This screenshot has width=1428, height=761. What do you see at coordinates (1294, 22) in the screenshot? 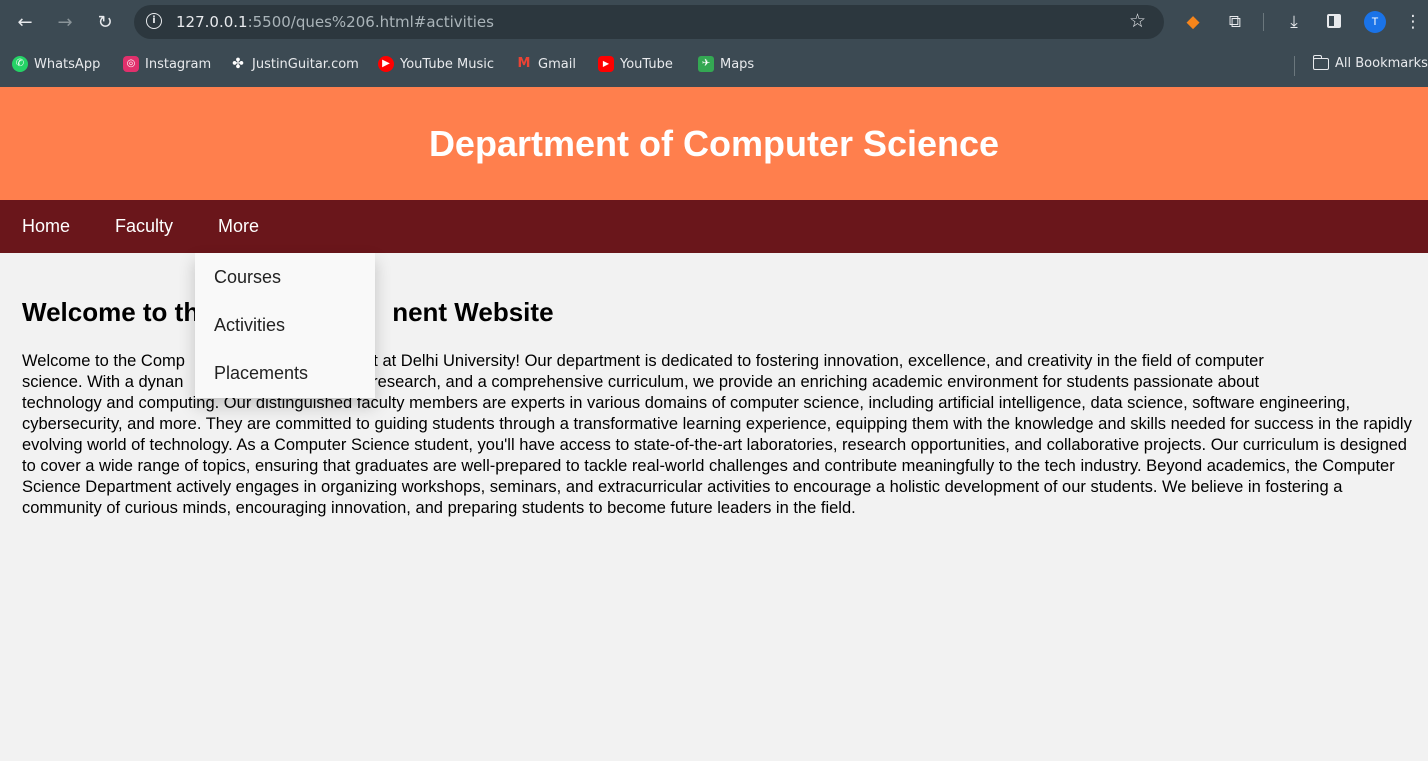
I see `download-icon: ⤓` at bounding box center [1294, 22].